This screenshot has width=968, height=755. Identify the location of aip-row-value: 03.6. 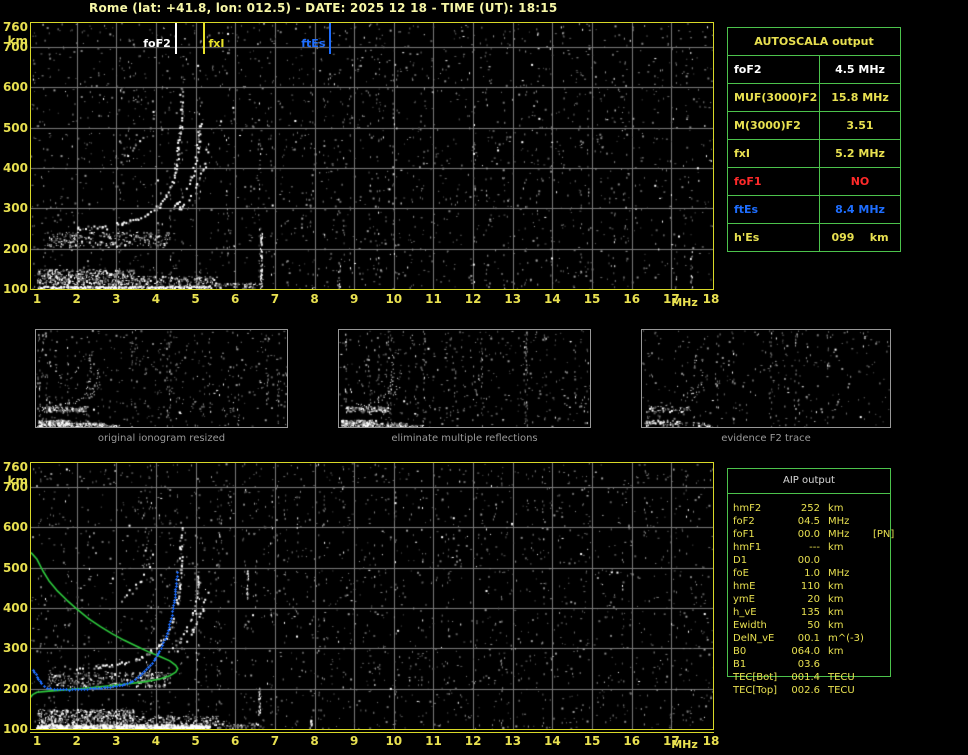
(808, 664).